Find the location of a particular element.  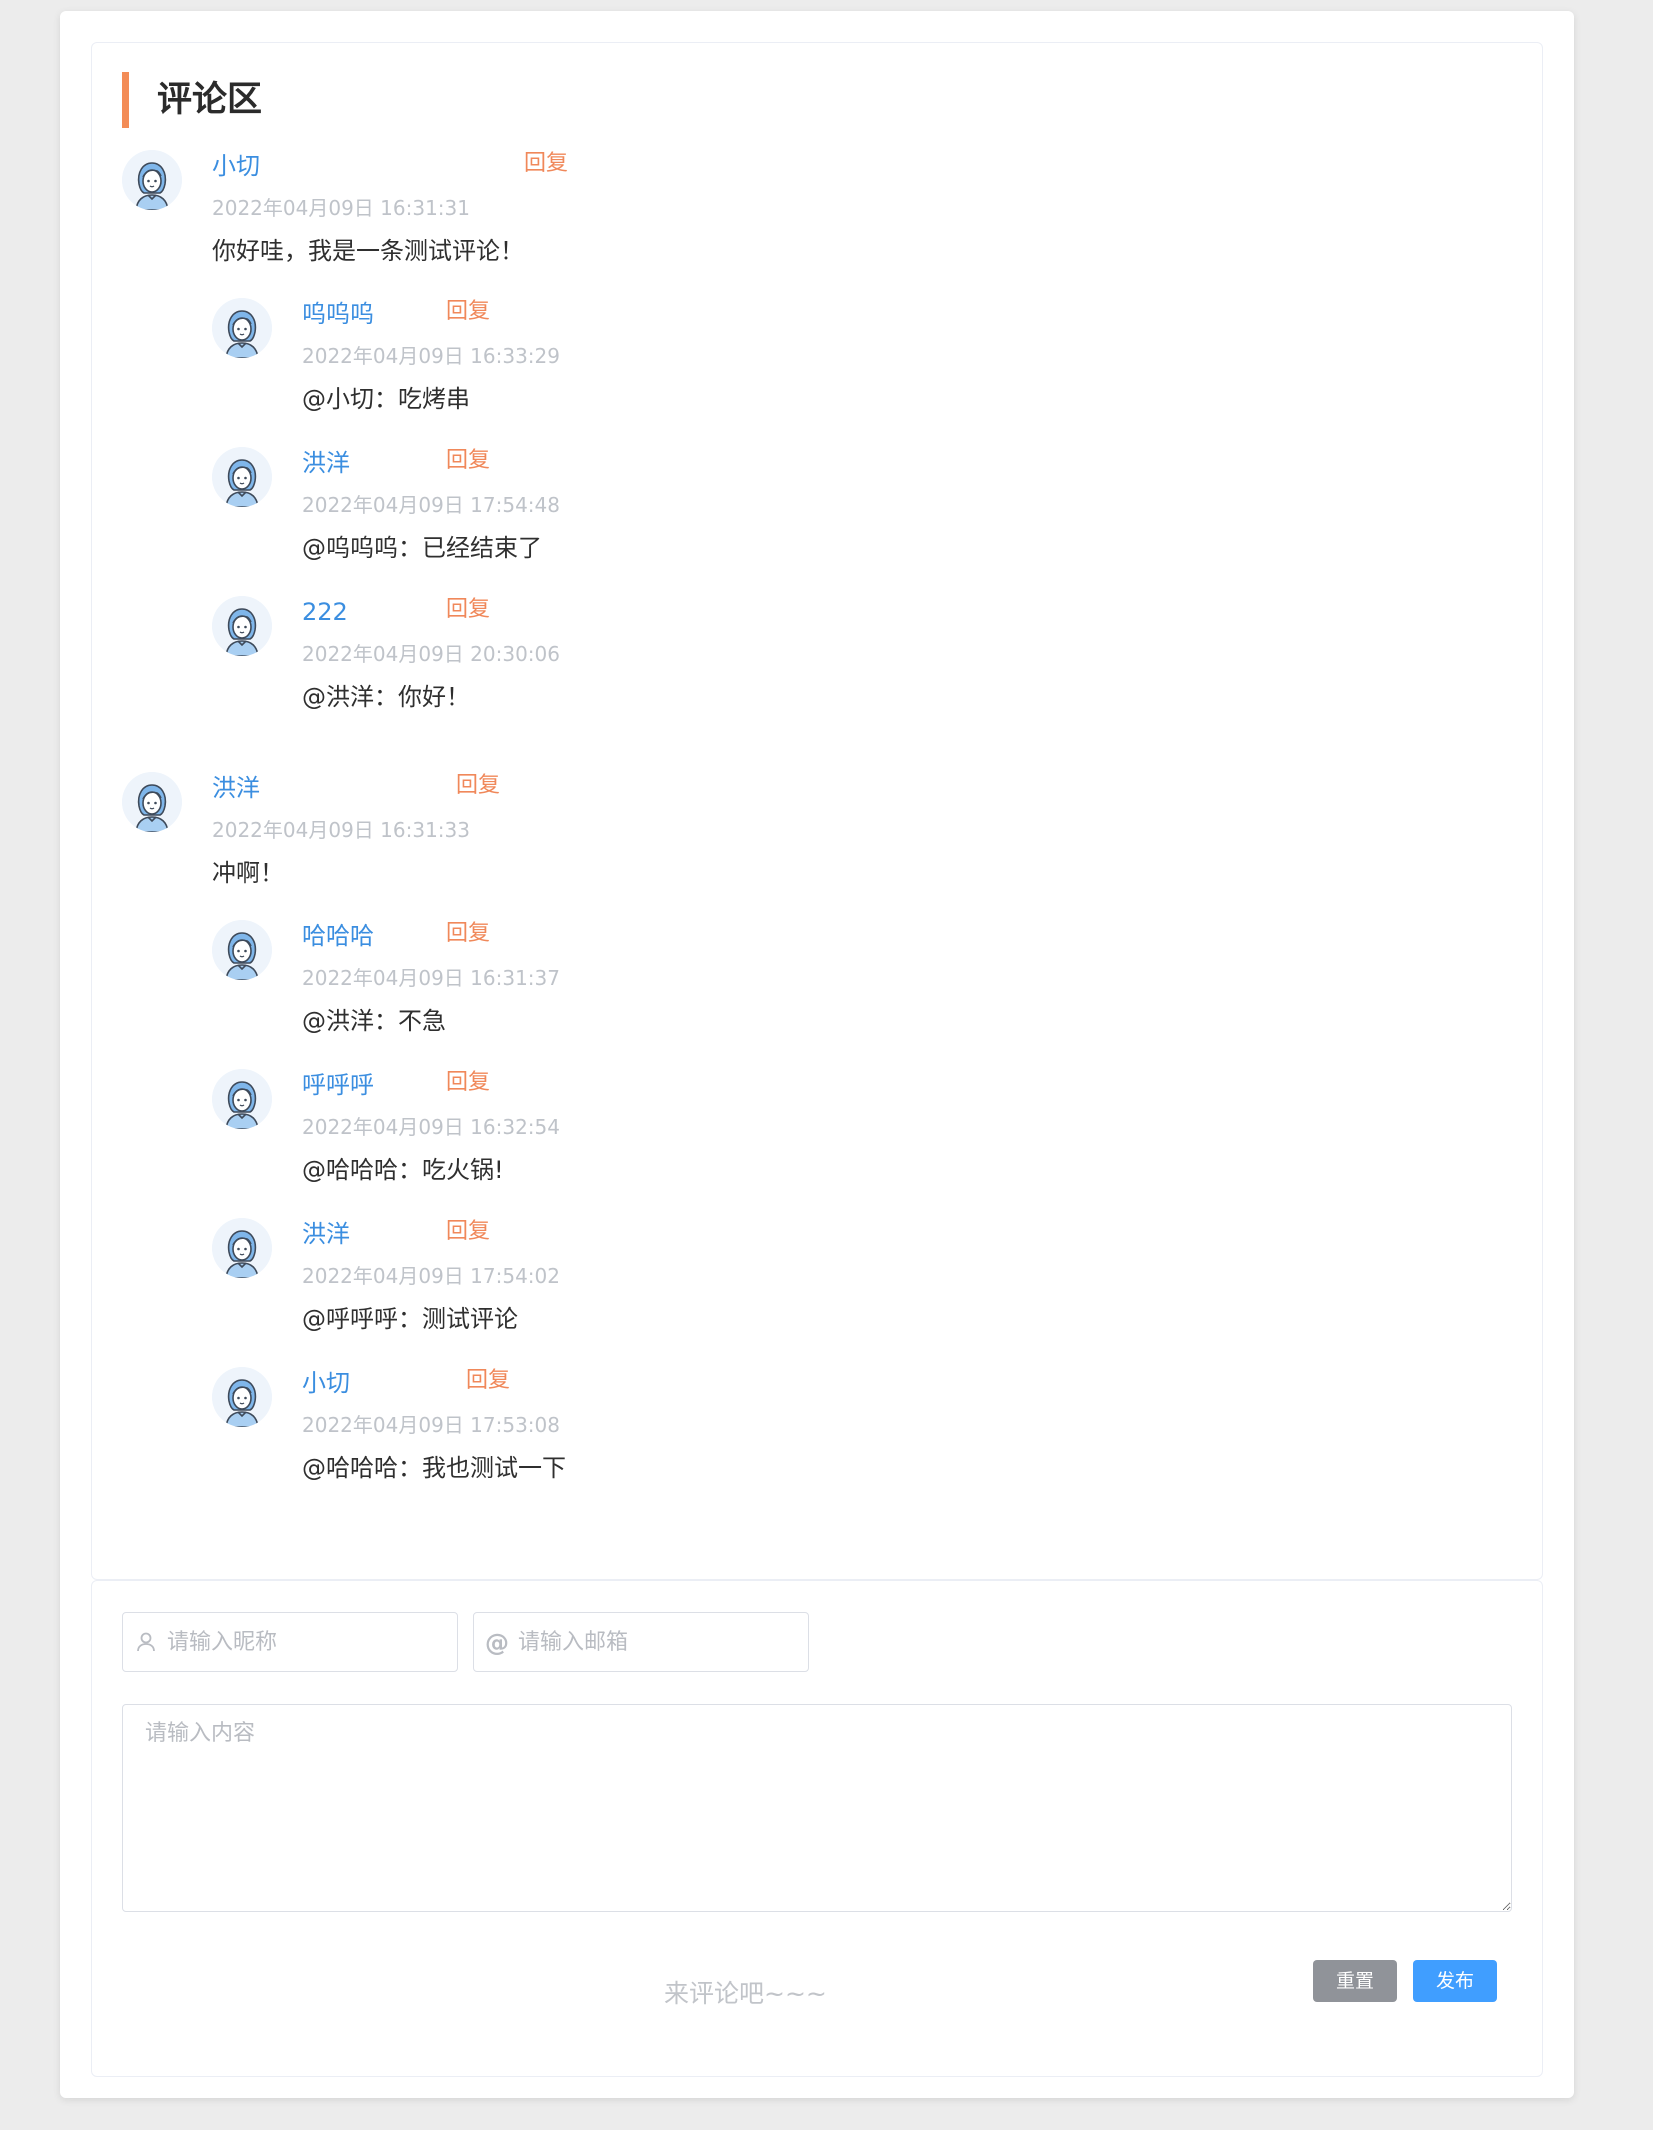

comment-content: @哈哈哈：吃火锅! is located at coordinates (403, 1170).